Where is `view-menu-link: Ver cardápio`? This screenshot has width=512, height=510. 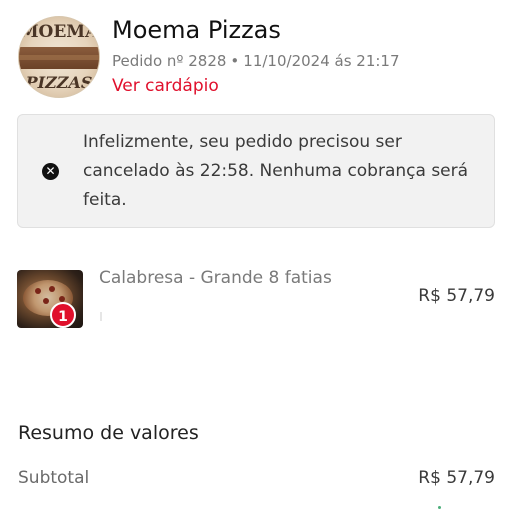
view-menu-link: Ver cardápio is located at coordinates (165, 86).